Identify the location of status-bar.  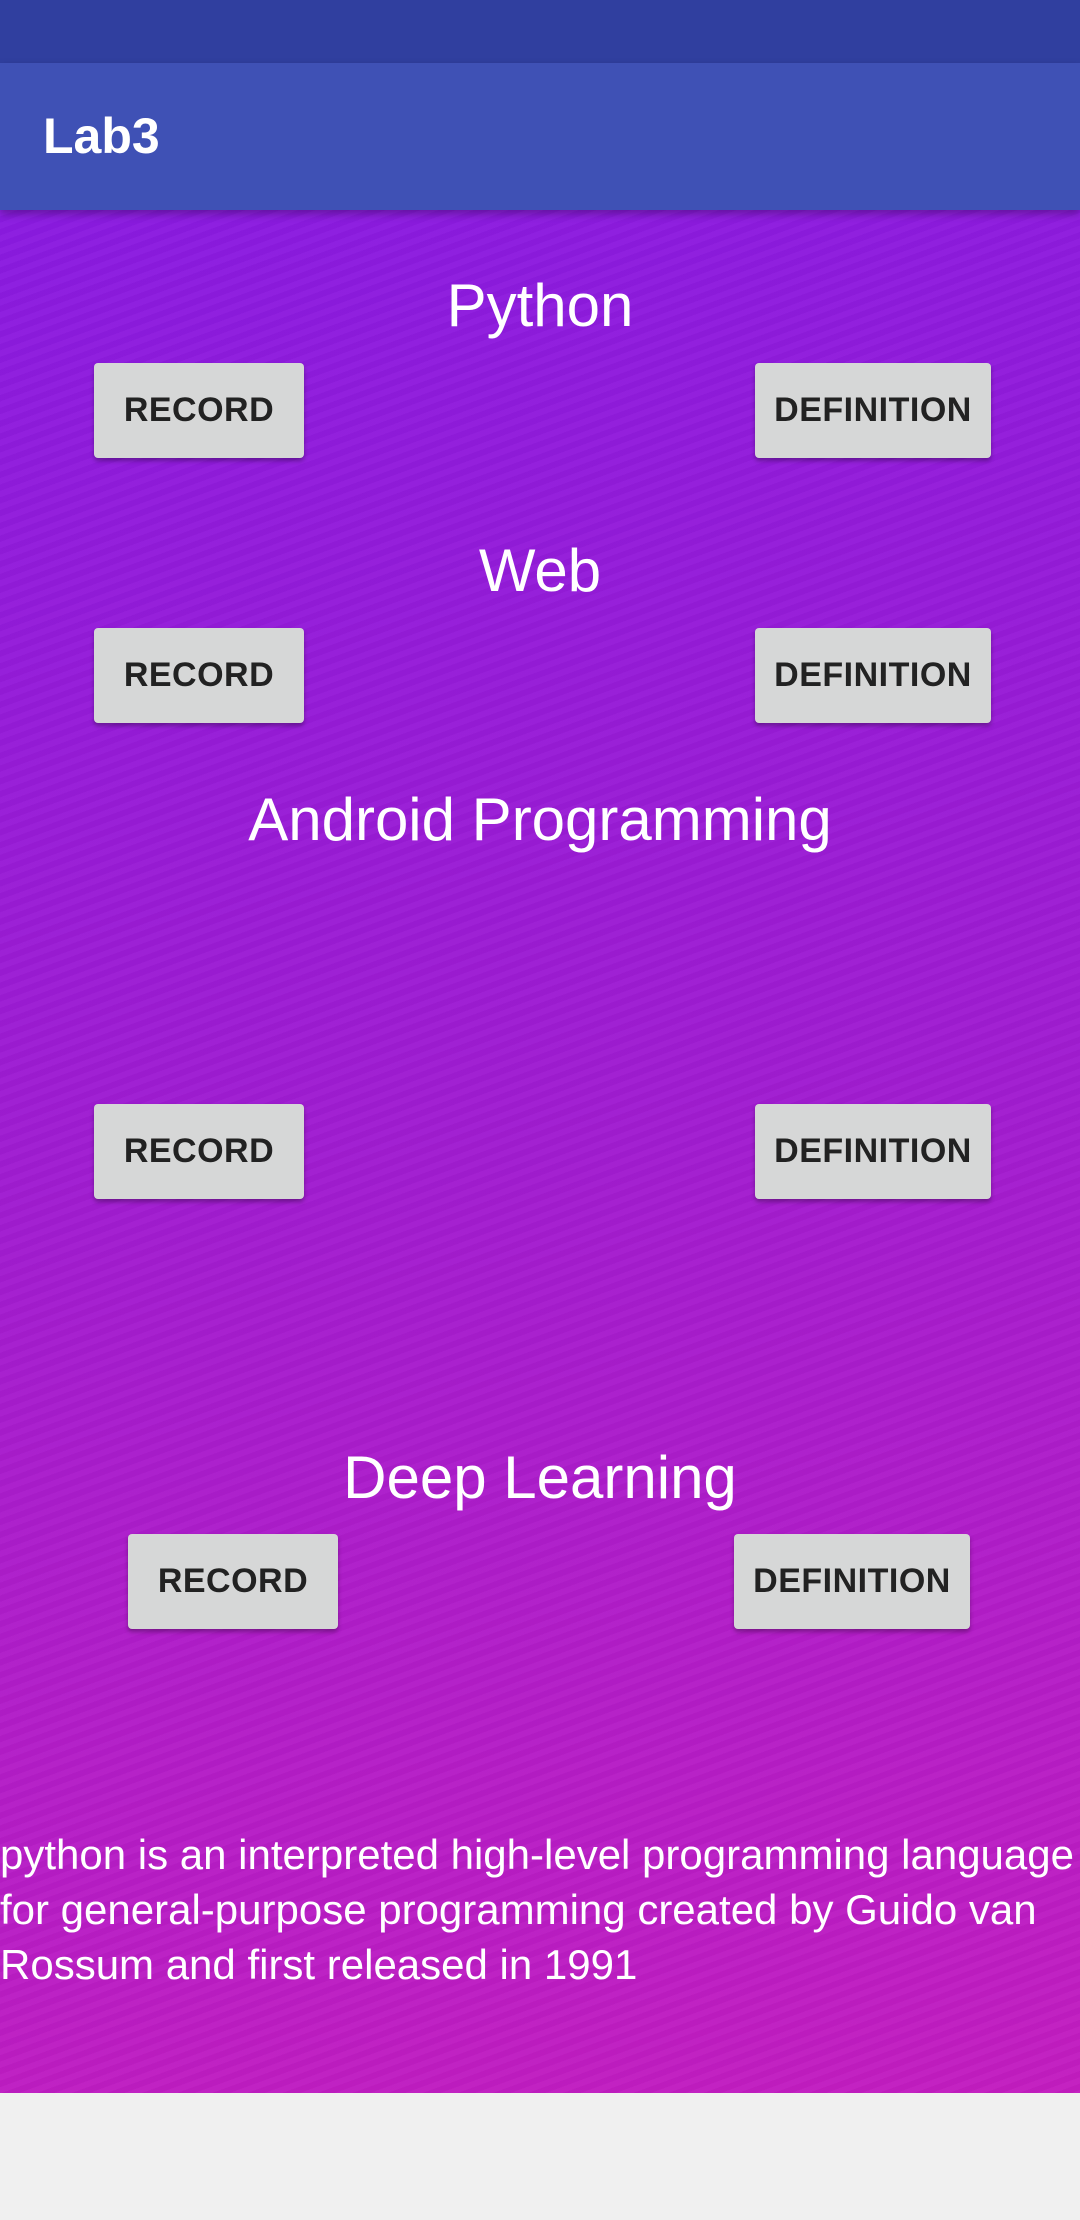
(540, 31).